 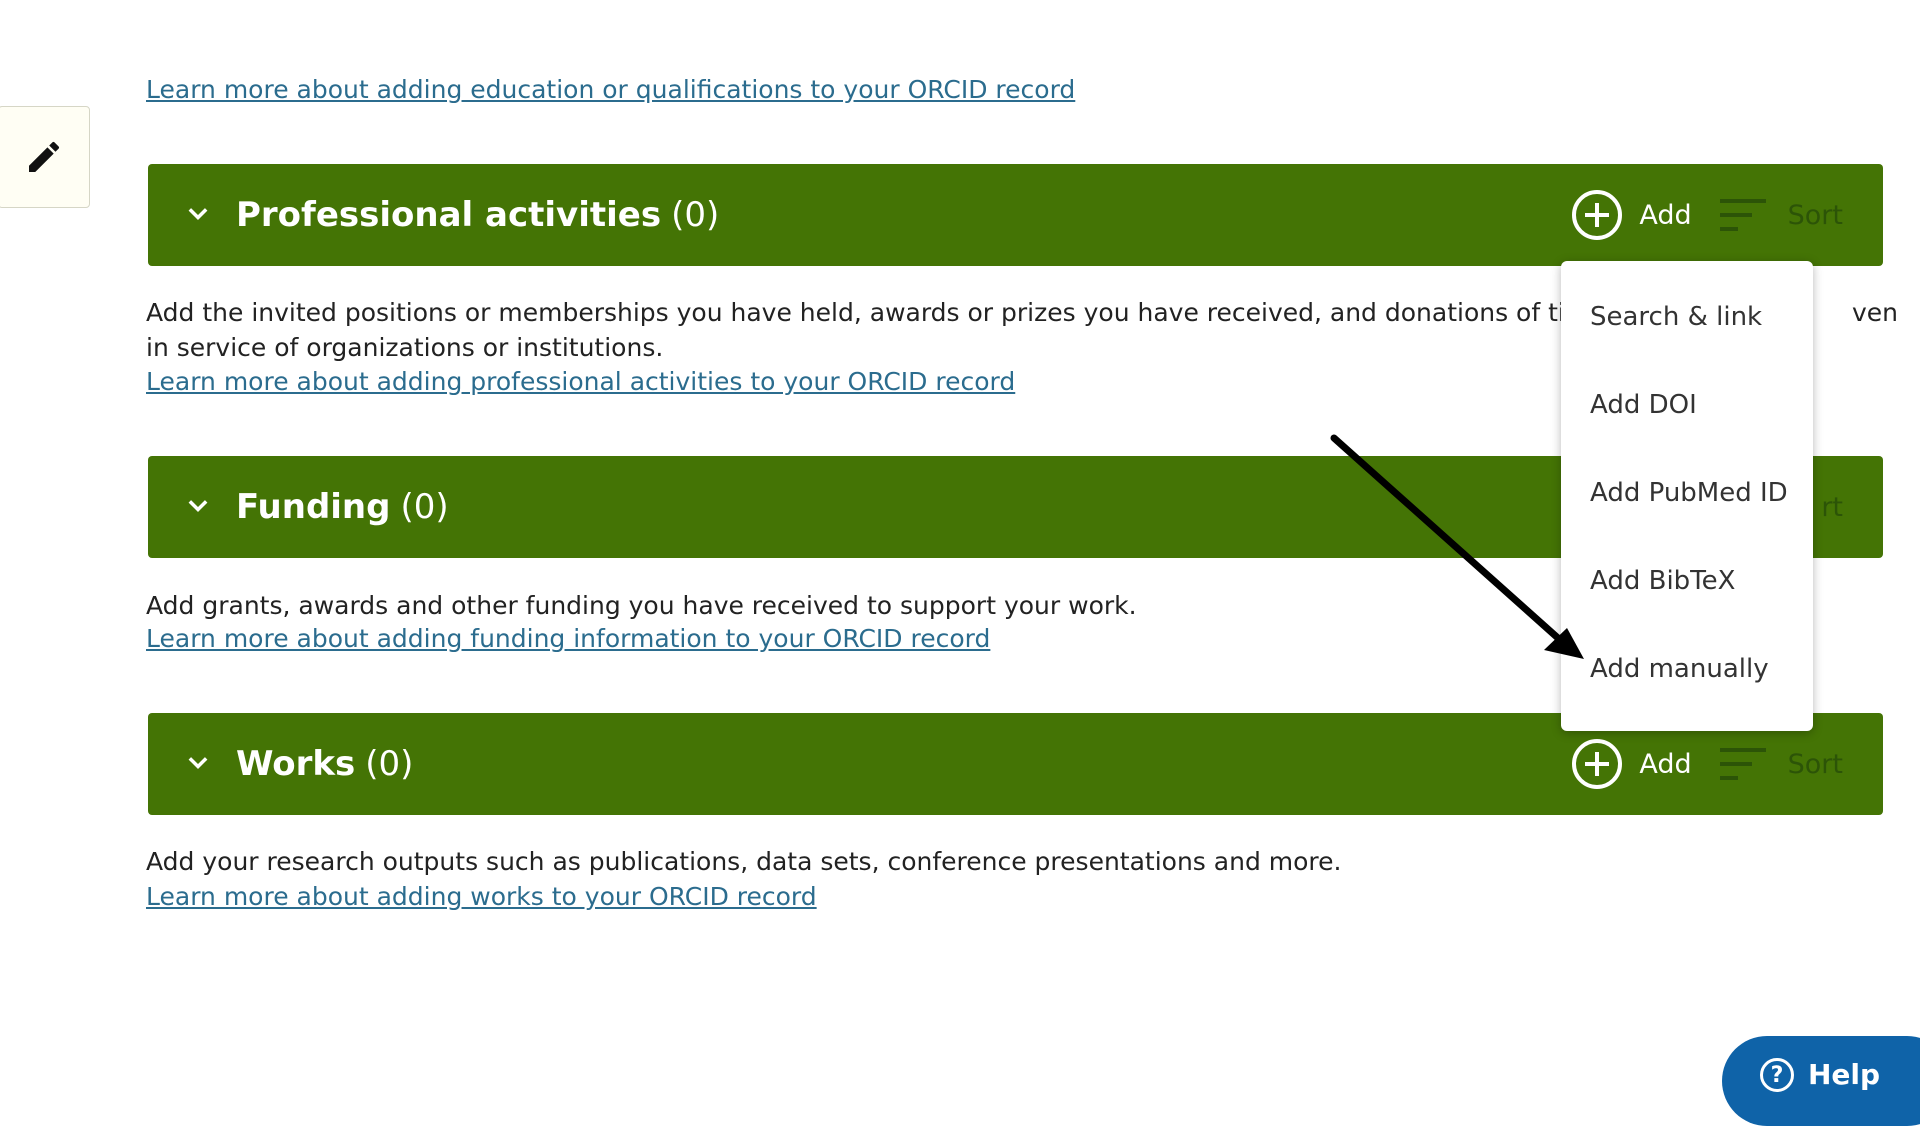 I want to click on menu-item-add-pubmed-id: Add PubMed ID, so click(x=1687, y=493).